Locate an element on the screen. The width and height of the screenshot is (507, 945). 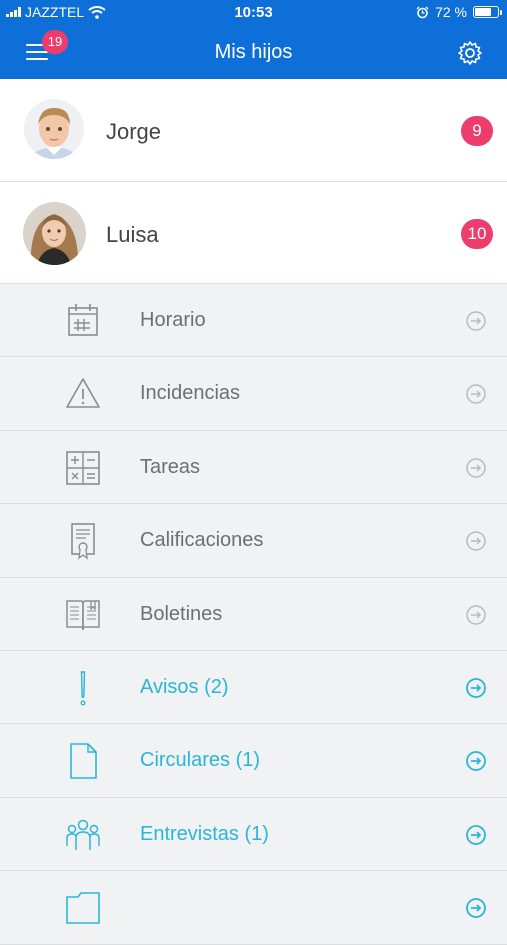
menu-item-partial is located at coordinates (253, 908).